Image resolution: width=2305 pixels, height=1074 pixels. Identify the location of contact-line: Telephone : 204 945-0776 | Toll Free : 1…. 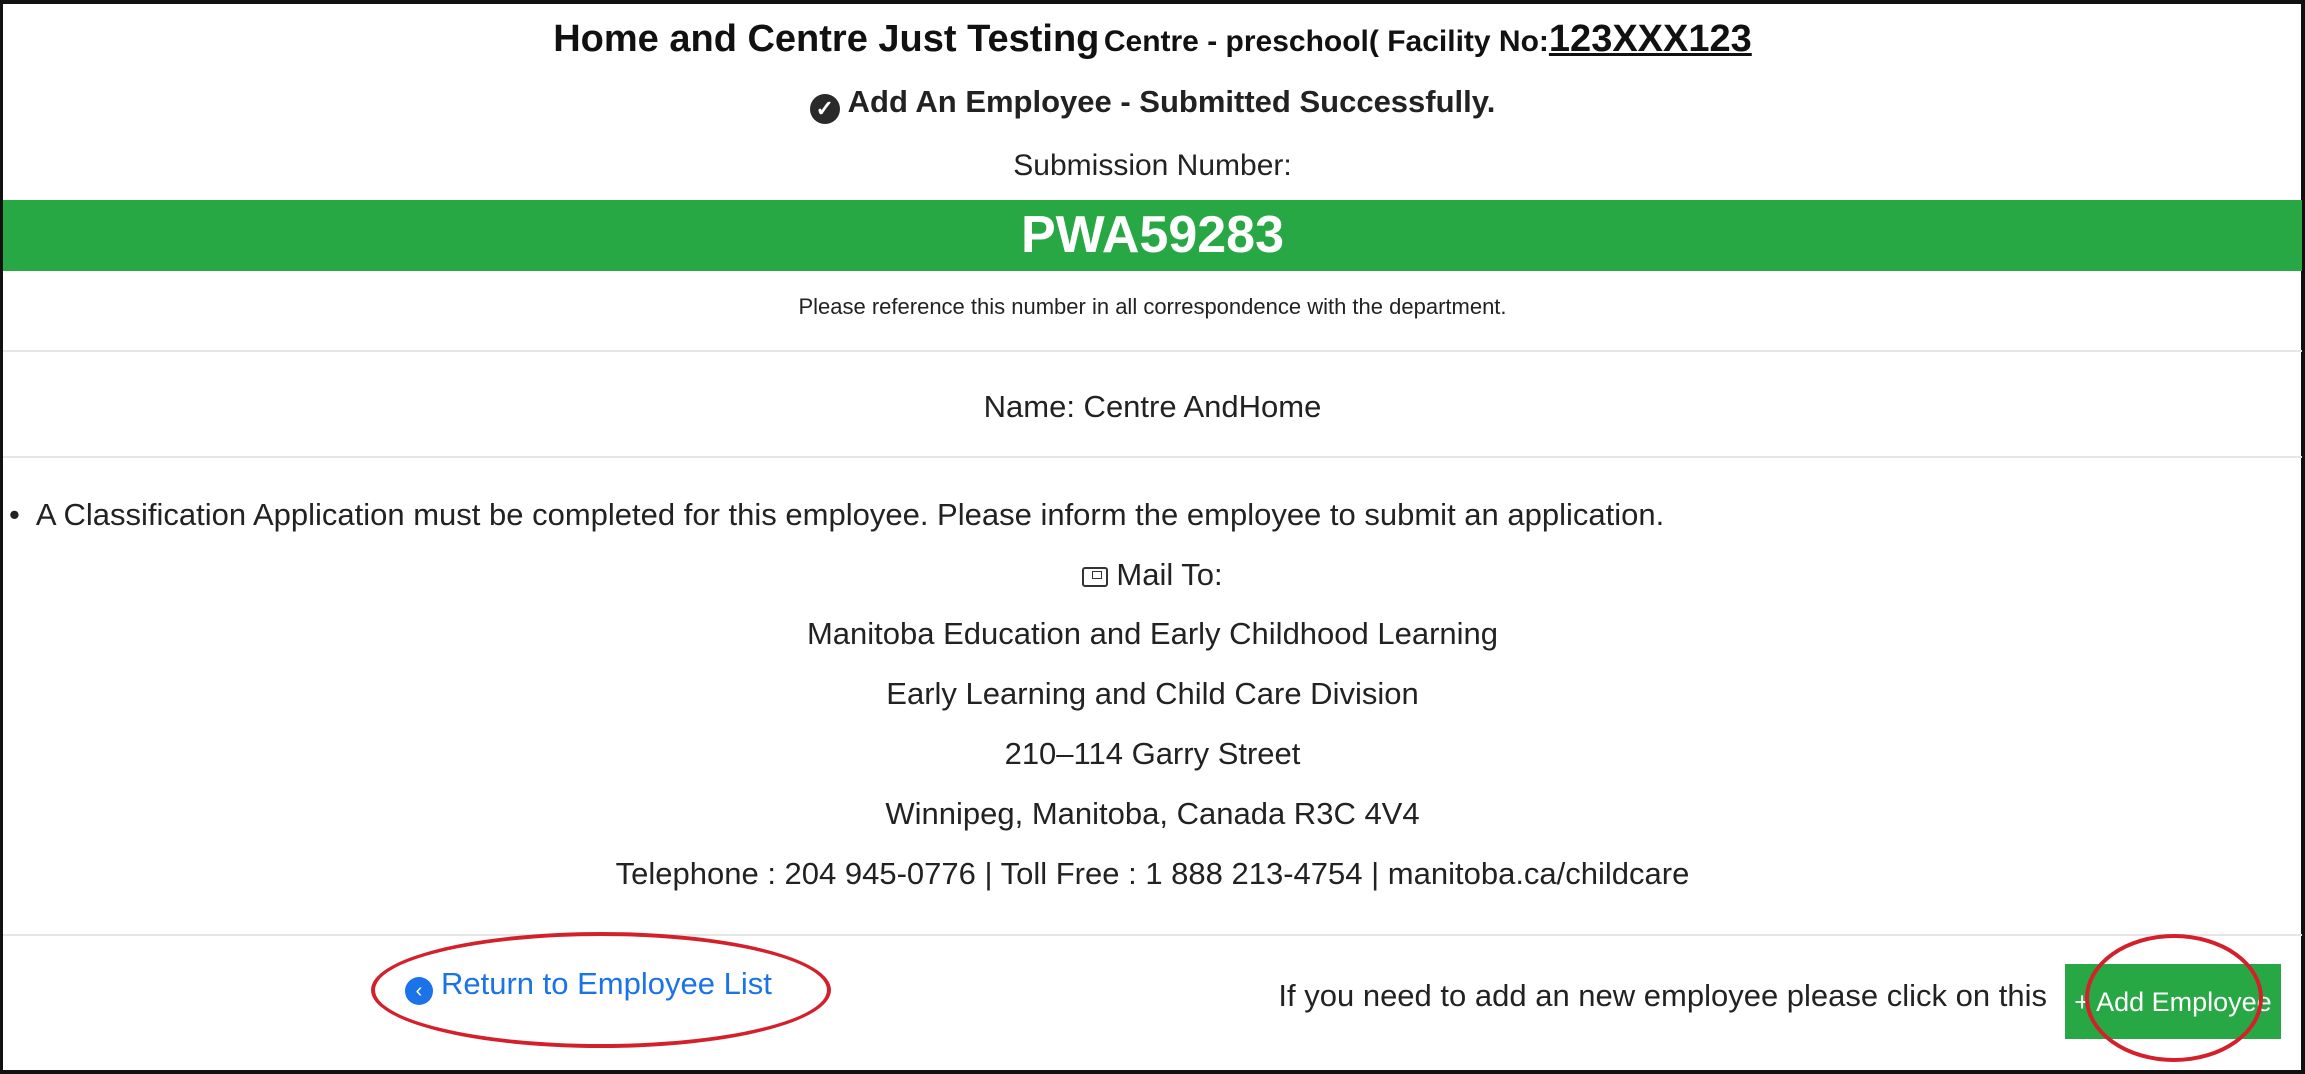
(1152, 873).